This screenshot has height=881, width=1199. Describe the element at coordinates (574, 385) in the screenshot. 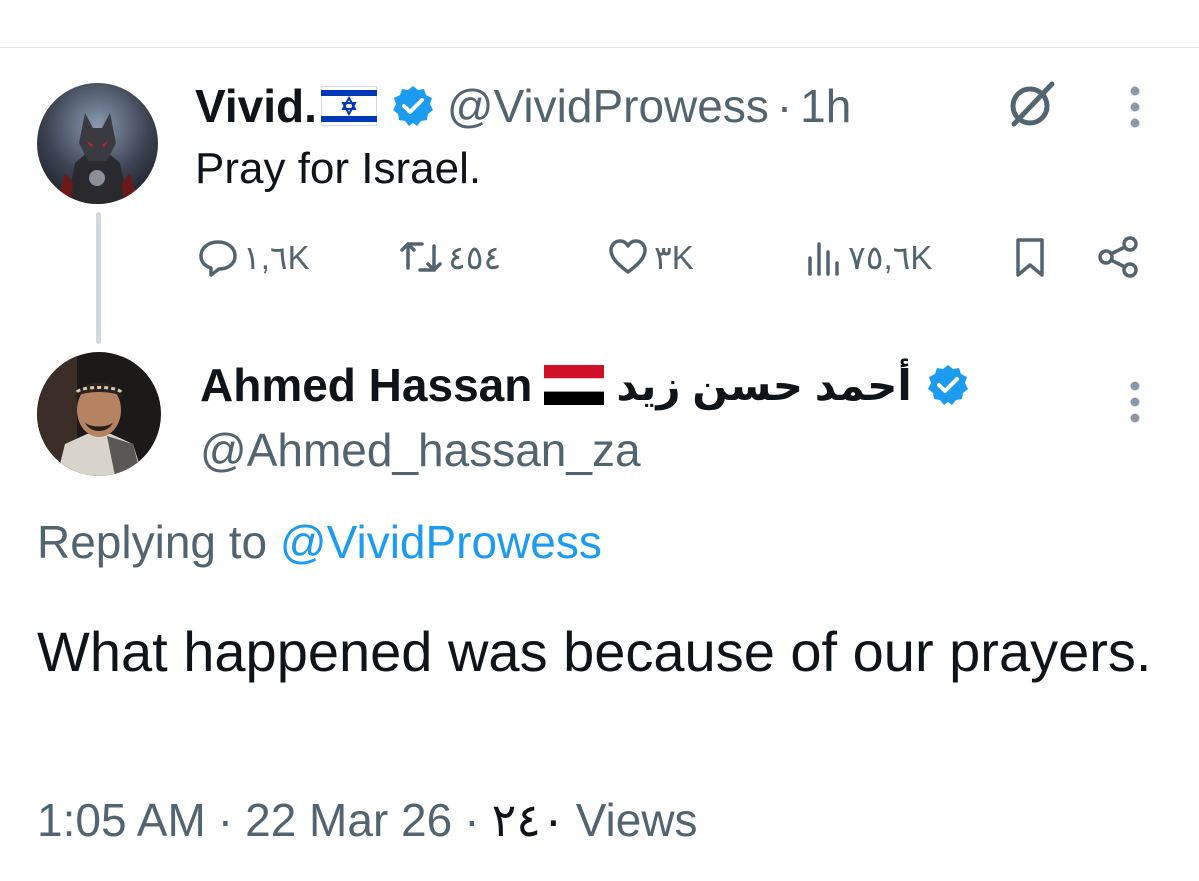

I see `yemen-flag-icon` at that location.